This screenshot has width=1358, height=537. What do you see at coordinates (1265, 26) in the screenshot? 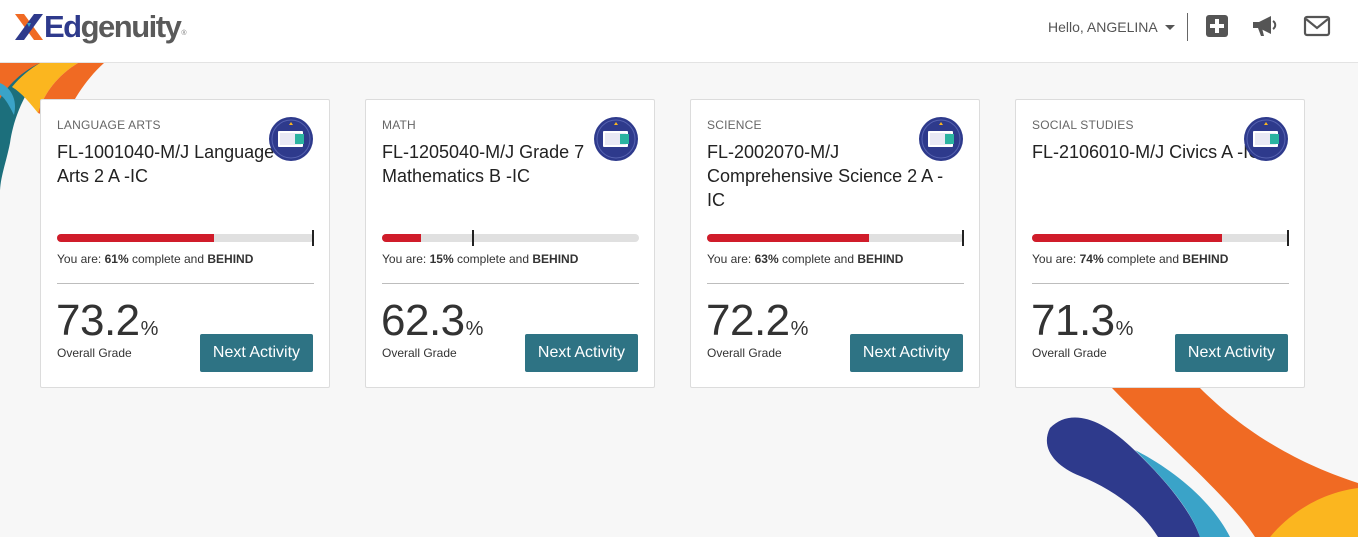
I see `megaphone-icon` at bounding box center [1265, 26].